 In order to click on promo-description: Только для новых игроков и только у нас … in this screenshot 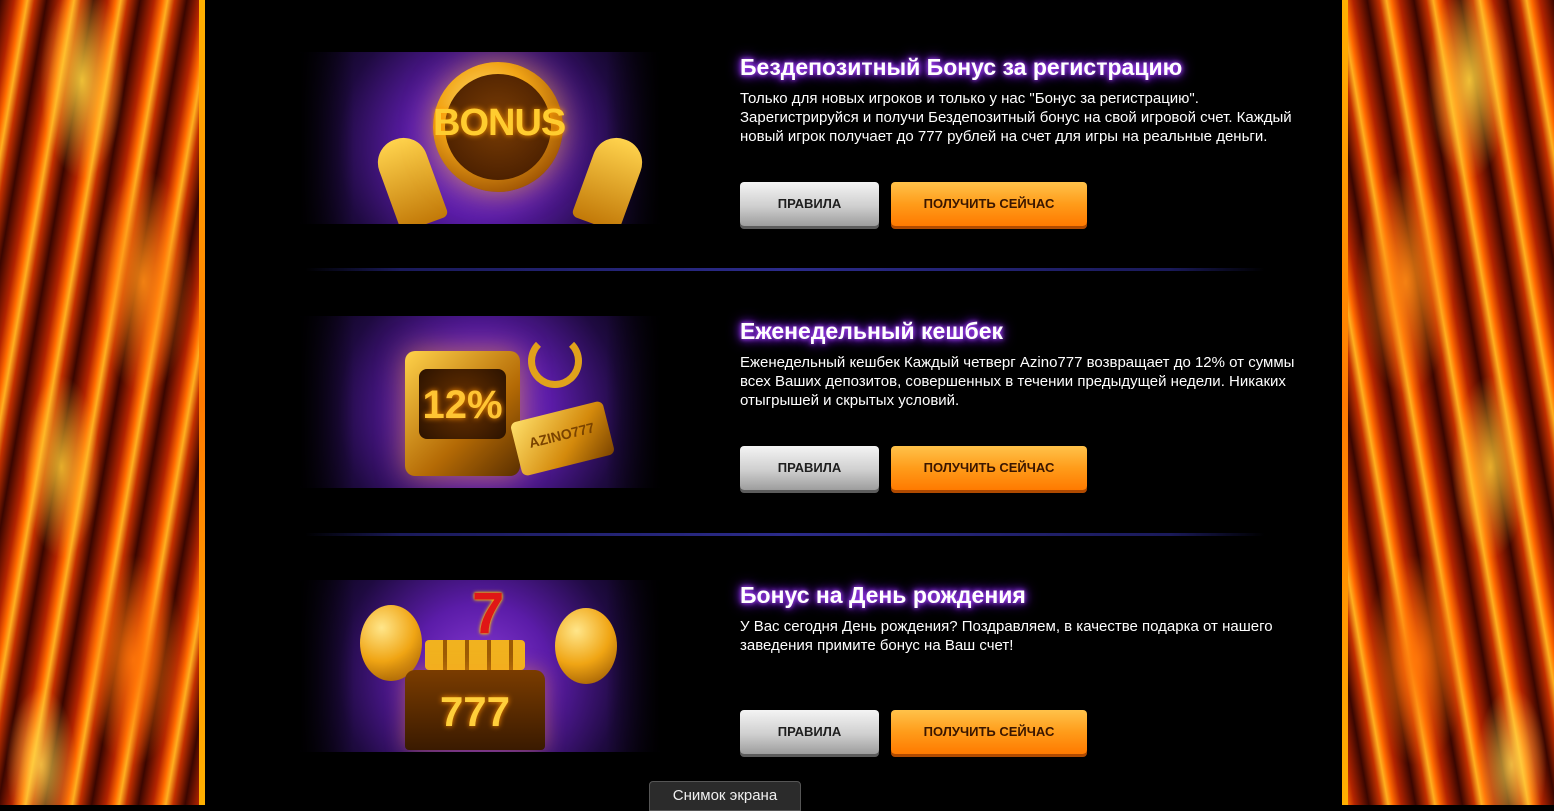, I will do `click(1016, 117)`.